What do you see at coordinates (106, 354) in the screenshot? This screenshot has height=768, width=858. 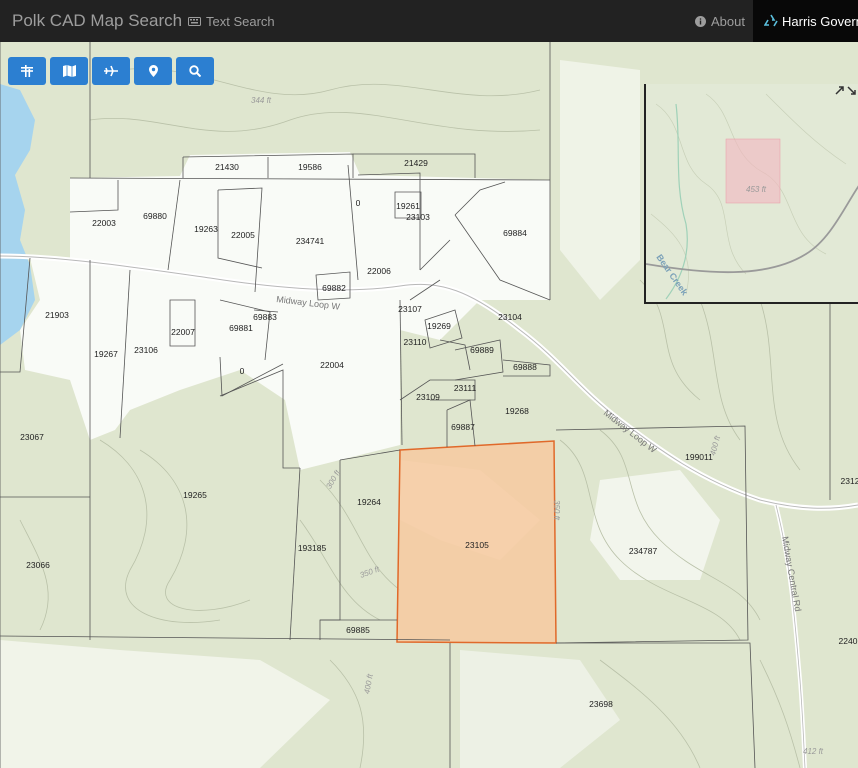 I see `parcel-label: 19267` at bounding box center [106, 354].